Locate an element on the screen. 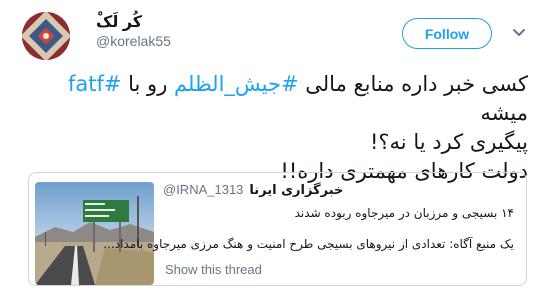 This screenshot has height=292, width=546. display-name: کُر لَکْ is located at coordinates (119, 22).